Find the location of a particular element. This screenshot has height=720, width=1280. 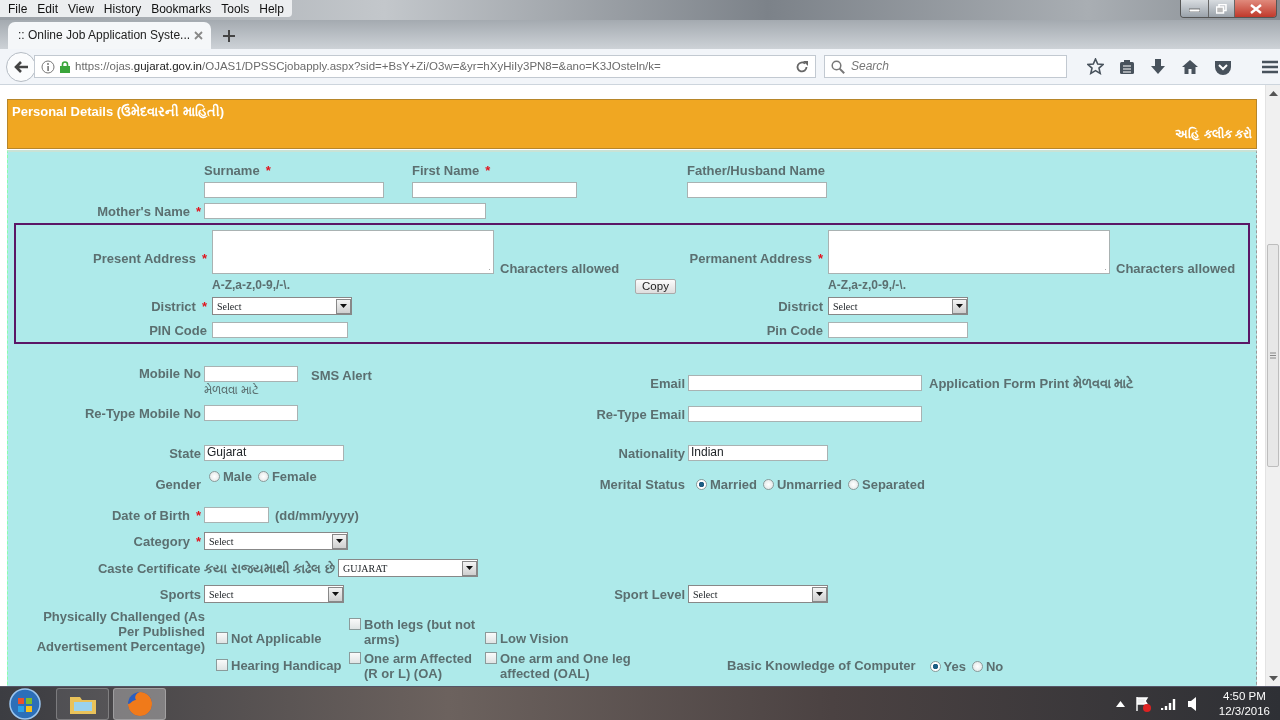

address-bar: https://ojas.gujarat.gov.in/OJAS1/DPSSCjobapply.aspx?sid=+BsY+Zi/O3w=&yr=hXyHiIy3PN8=&ano=K3JOsteln/k= is located at coordinates (425, 66).